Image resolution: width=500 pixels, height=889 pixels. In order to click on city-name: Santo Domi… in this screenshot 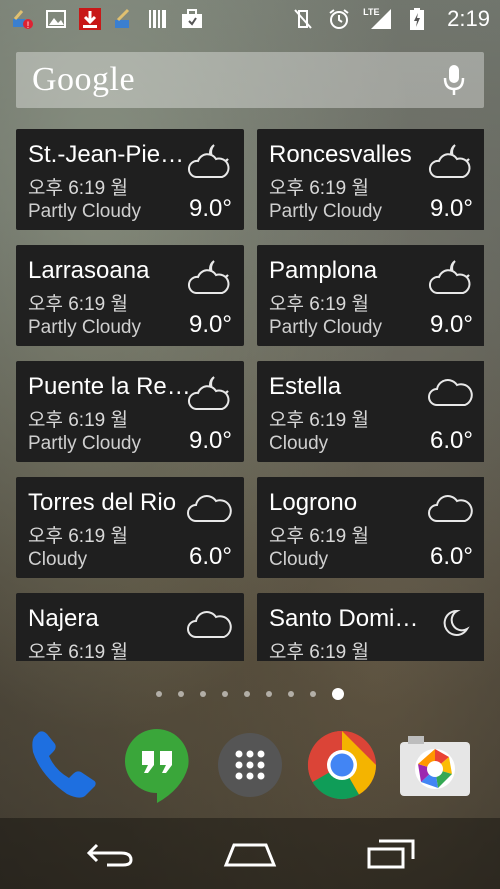, I will do `click(344, 618)`.